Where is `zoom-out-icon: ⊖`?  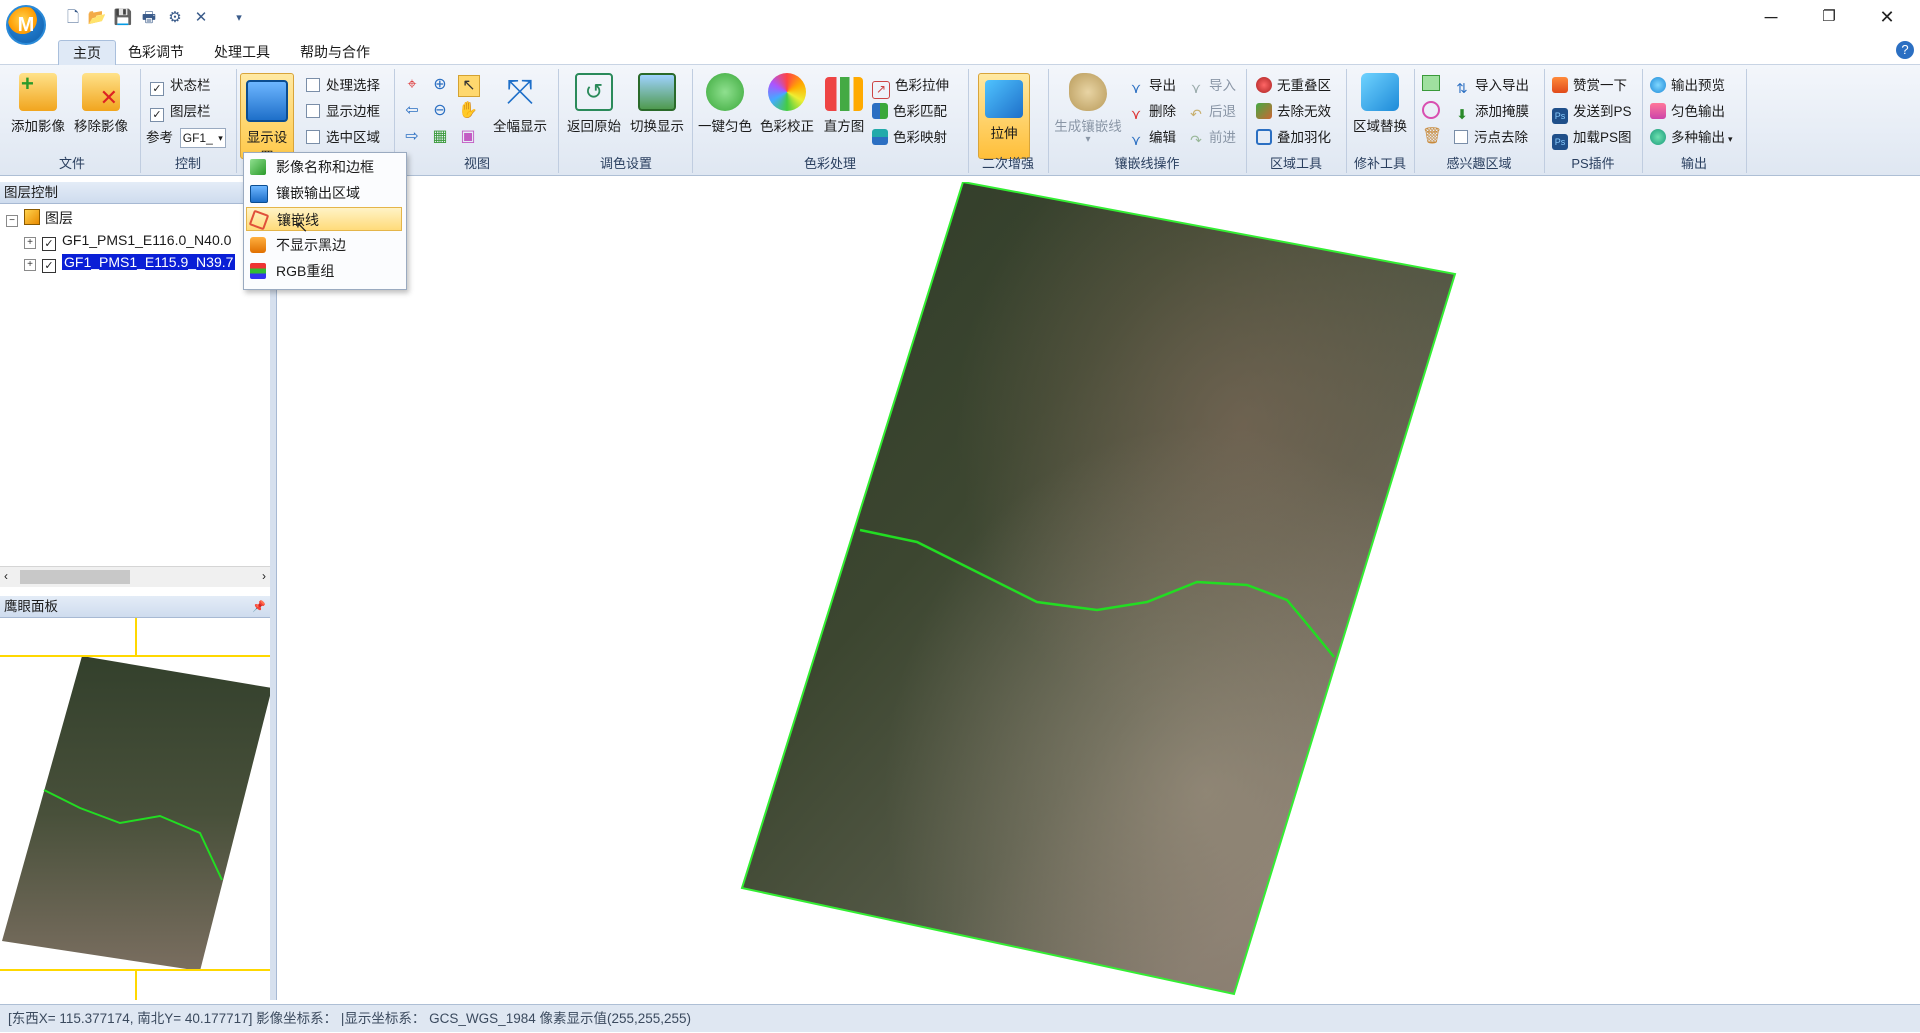 zoom-out-icon: ⊖ is located at coordinates (440, 111).